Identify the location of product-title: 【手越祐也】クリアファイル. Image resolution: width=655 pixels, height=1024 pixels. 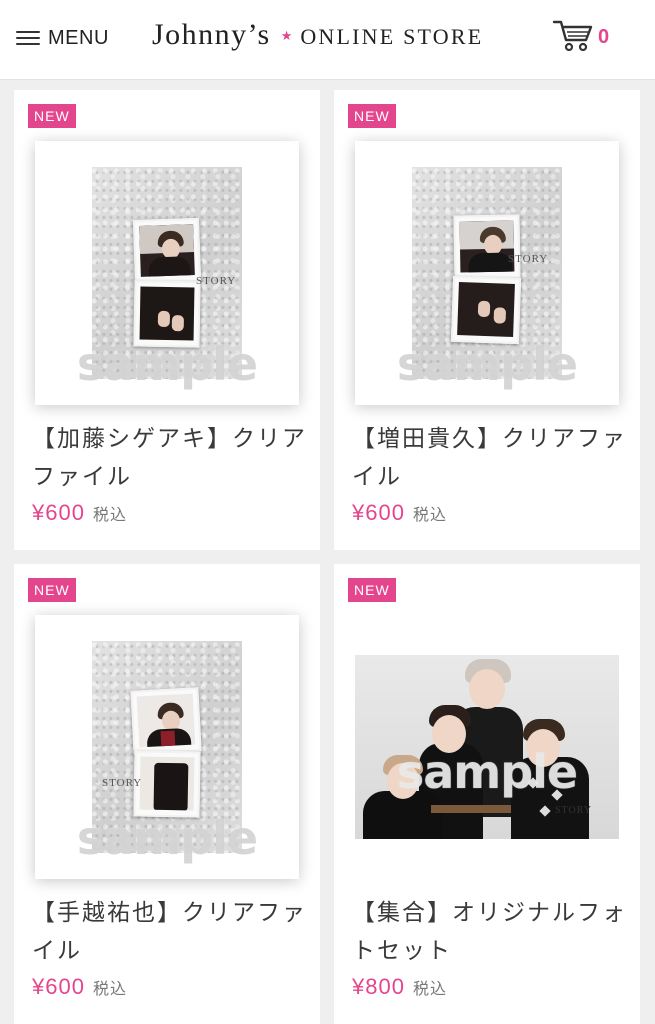
(170, 932).